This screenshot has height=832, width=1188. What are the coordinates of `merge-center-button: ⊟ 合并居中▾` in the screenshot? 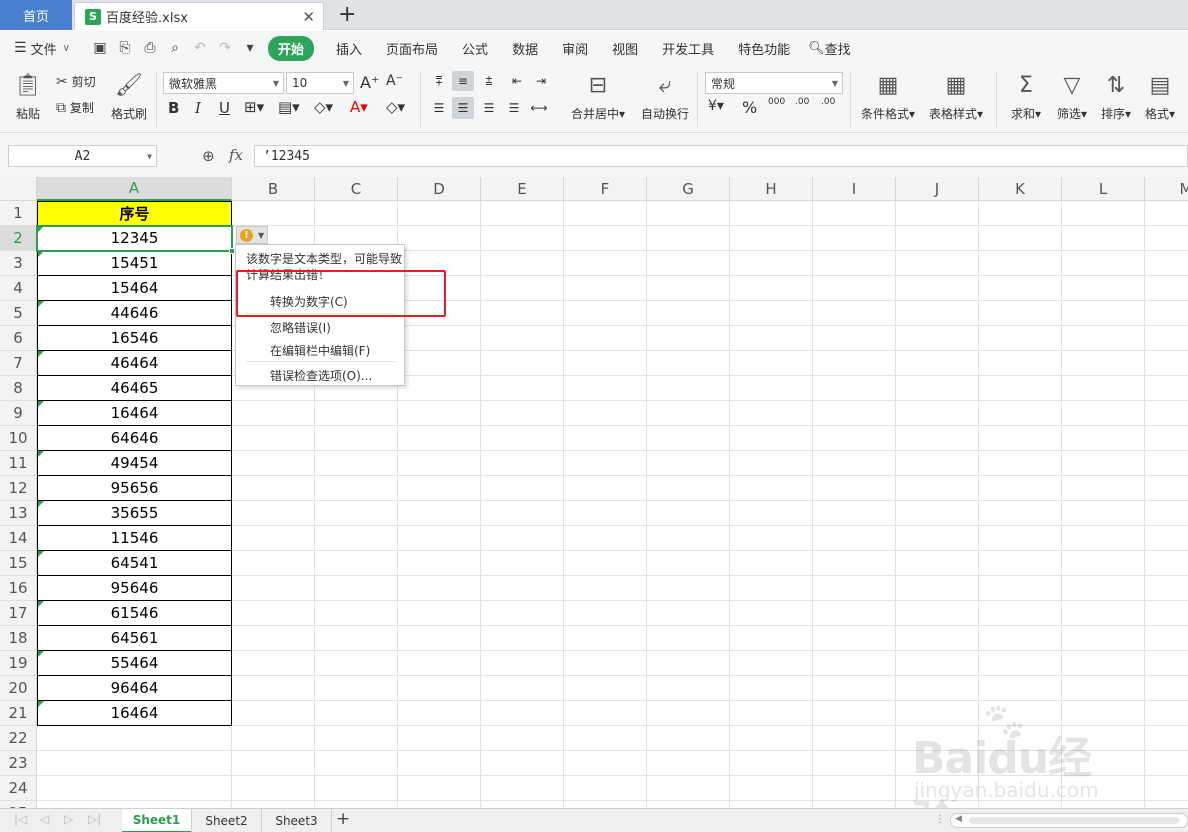 It's located at (598, 96).